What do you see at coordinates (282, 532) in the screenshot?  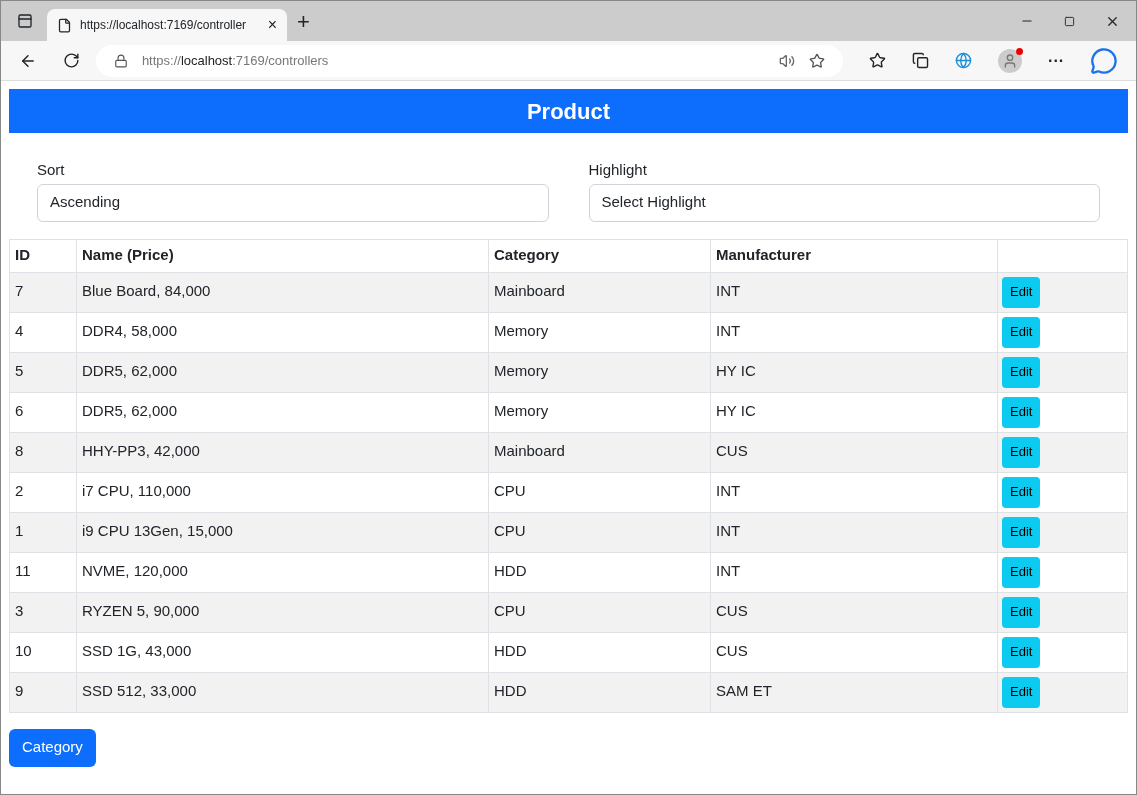 I see `table-cell: i9 CPU 13Gen, 15,000` at bounding box center [282, 532].